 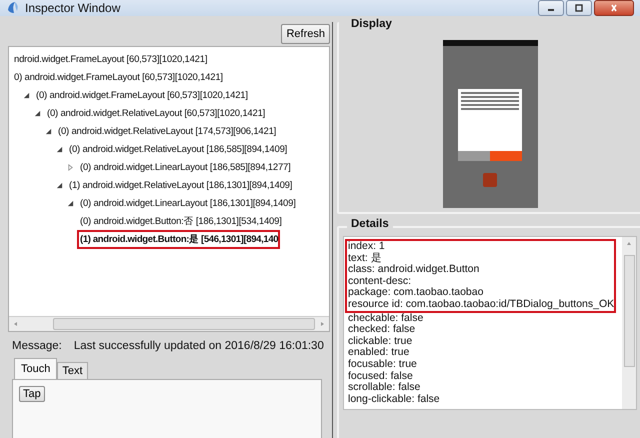 I want to click on detail-line: scrollable: false, so click(x=385, y=388).